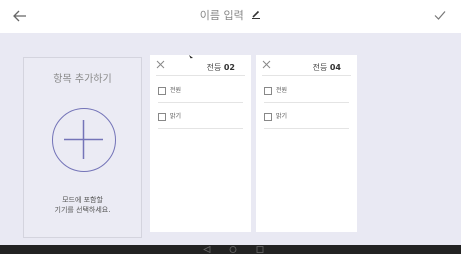  What do you see at coordinates (82, 205) in the screenshot?
I see `add-item-hint: 모드에 포함할 기기를 선택하세요.` at bounding box center [82, 205].